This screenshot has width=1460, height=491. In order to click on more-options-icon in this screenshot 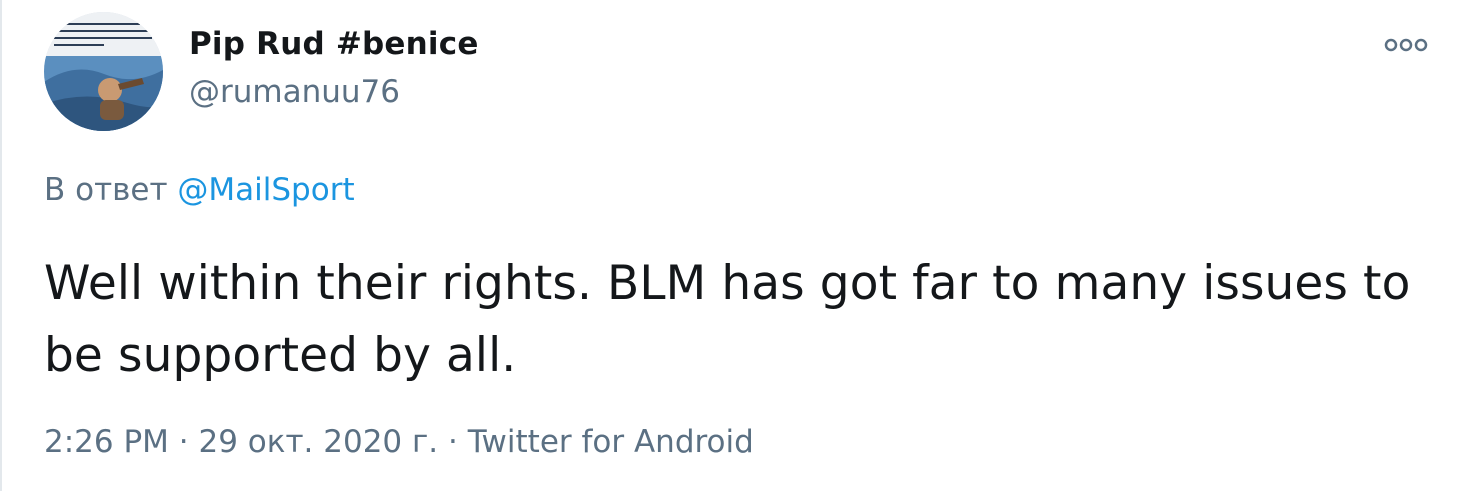, I will do `click(1406, 45)`.